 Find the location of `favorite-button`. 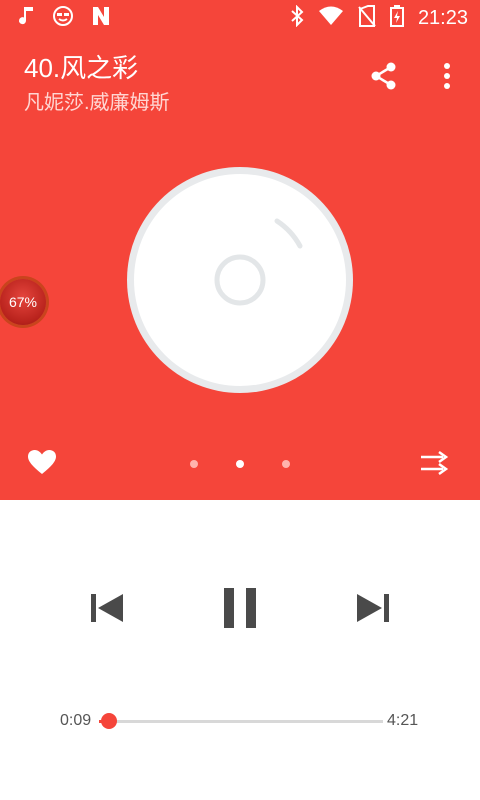

favorite-button is located at coordinates (42, 464).